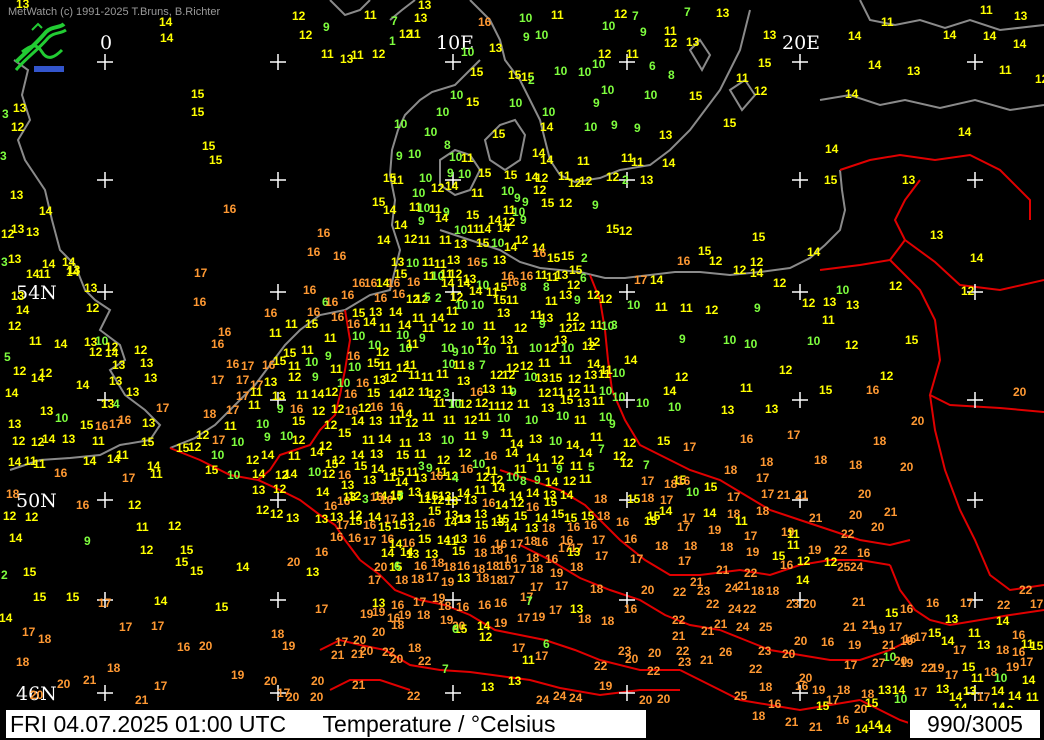 This screenshot has height=740, width=1044. I want to click on station-temperature: 8, so click(523, 287).